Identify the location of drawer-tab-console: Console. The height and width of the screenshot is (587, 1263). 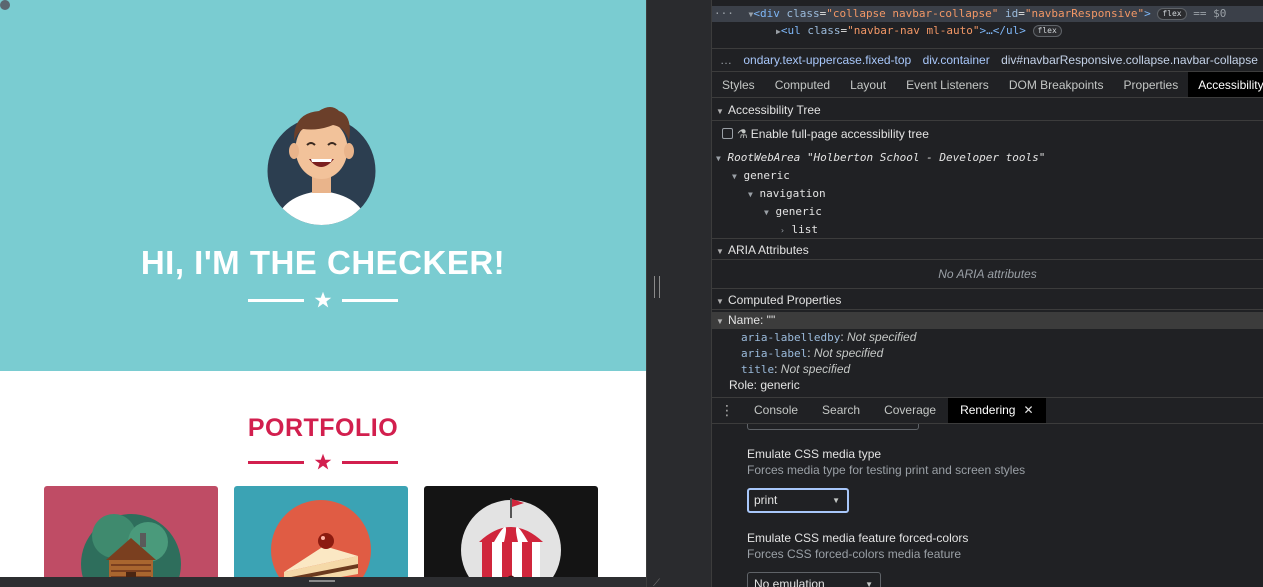
(776, 410).